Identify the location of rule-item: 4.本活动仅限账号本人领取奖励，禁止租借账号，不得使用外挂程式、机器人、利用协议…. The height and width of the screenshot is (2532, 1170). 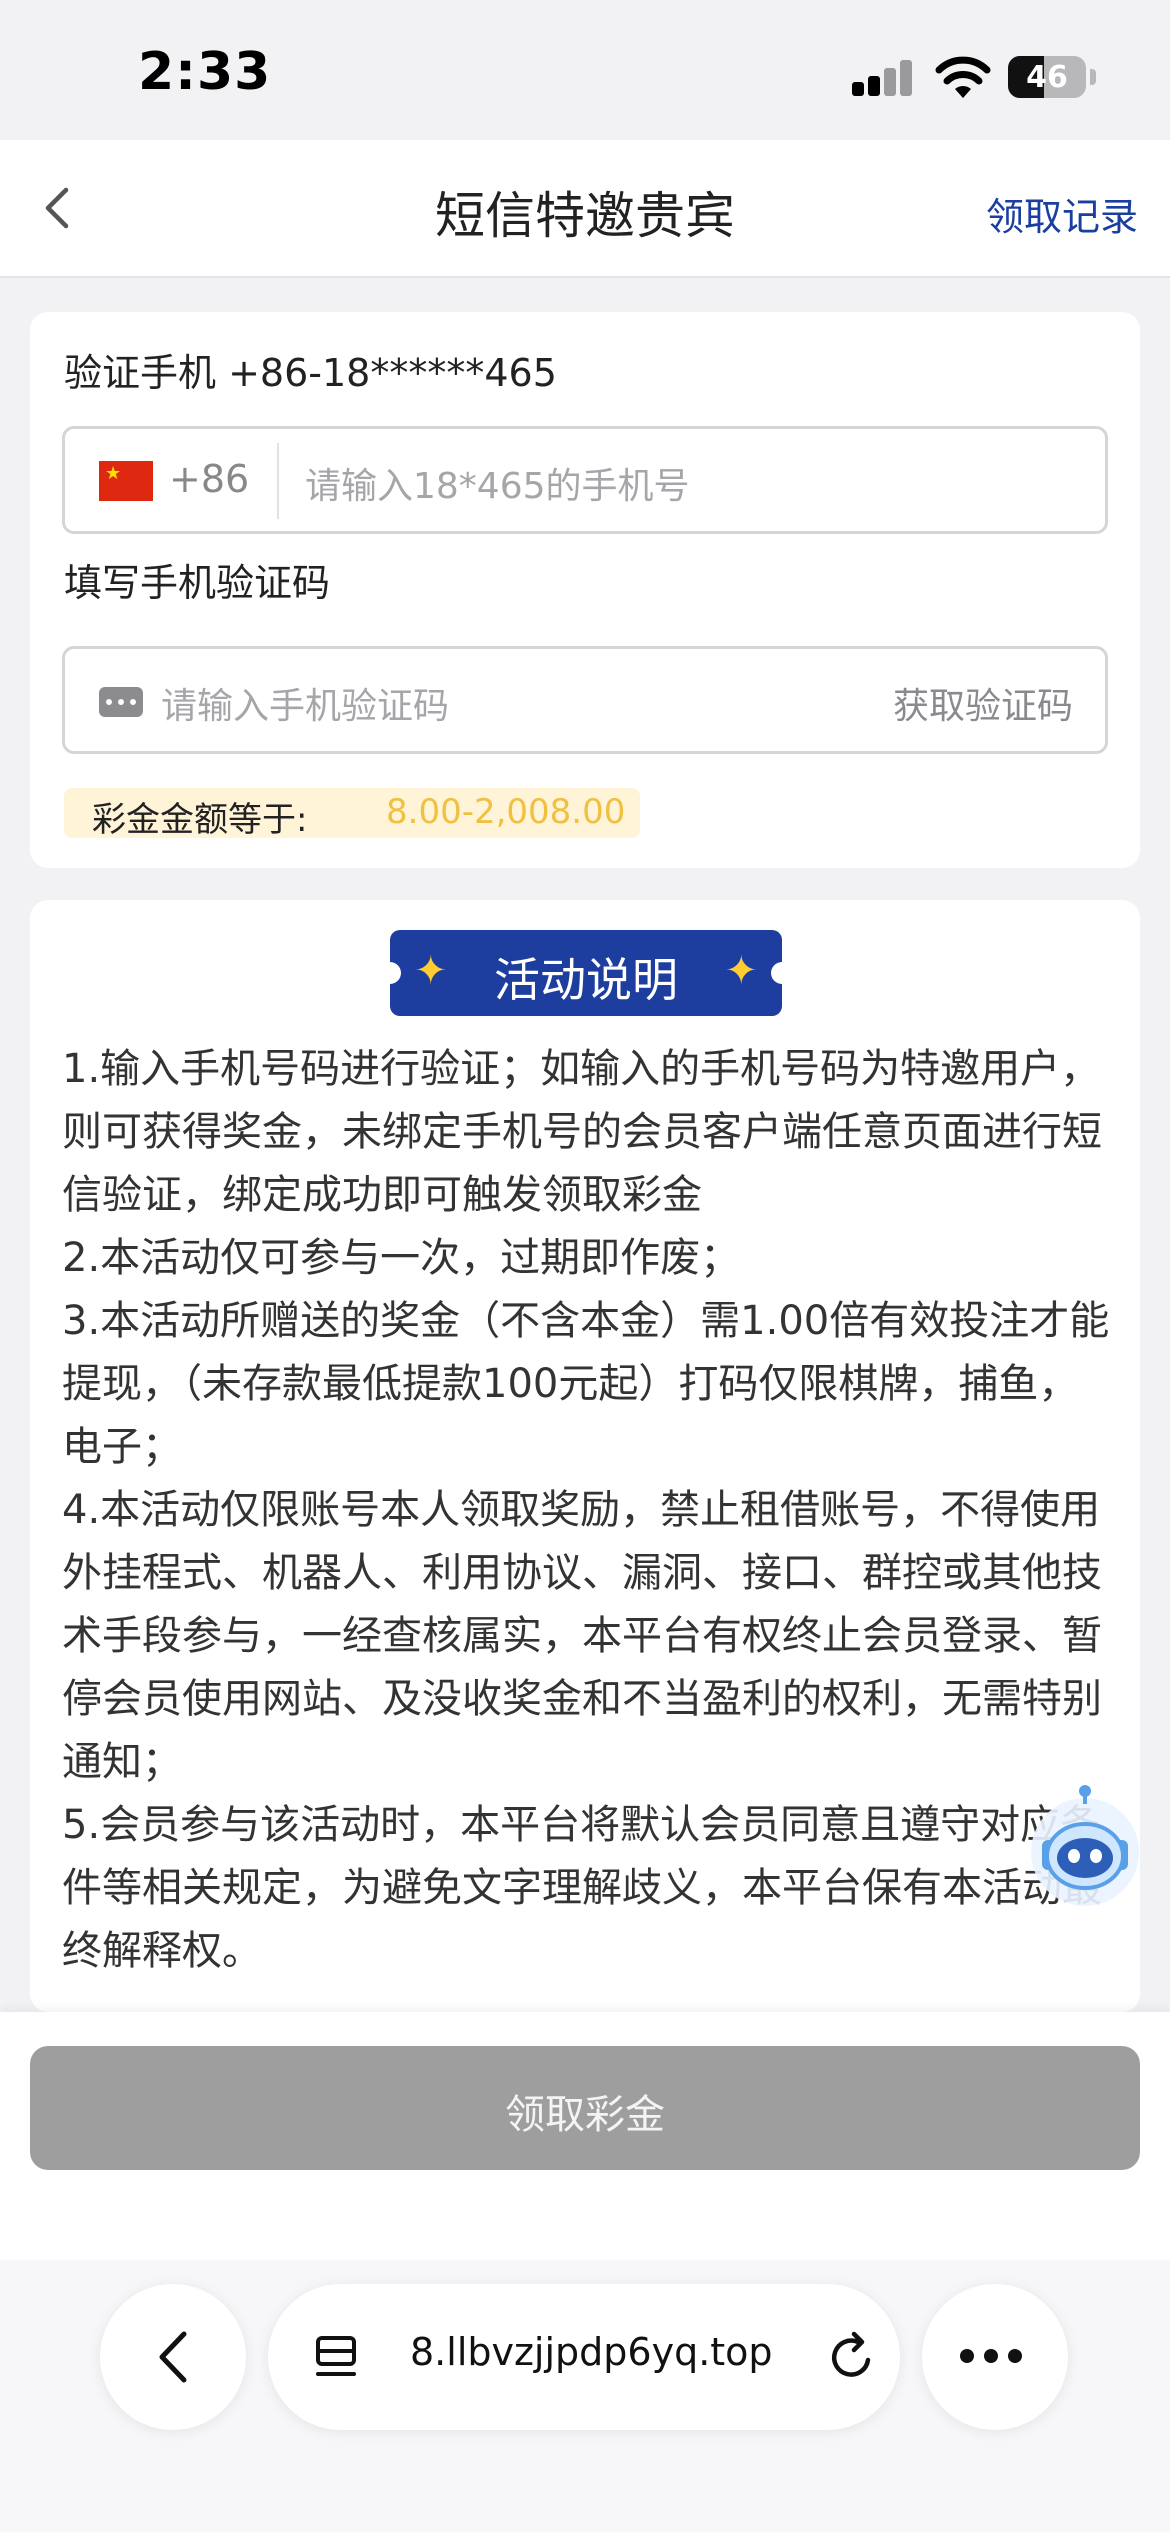
(582, 1636).